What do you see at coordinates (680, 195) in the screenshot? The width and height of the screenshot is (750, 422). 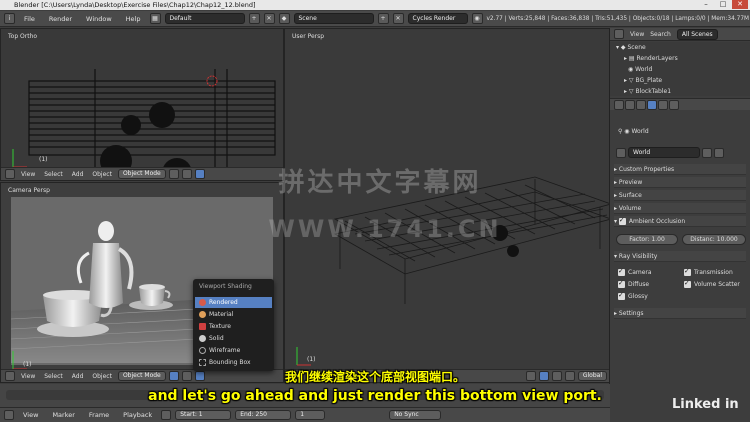 I see `panel-surface: ▸ Surface` at bounding box center [680, 195].